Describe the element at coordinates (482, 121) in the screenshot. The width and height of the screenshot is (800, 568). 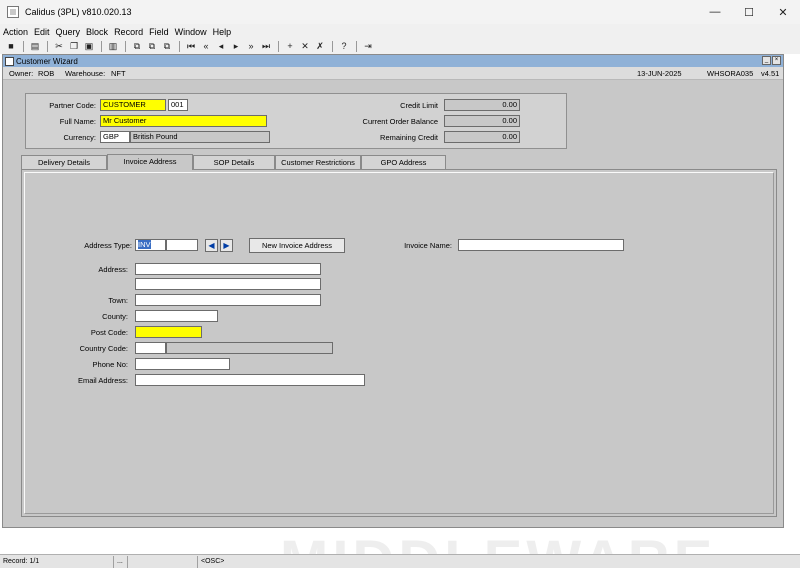
I see `order-balance-field: 0.00` at that location.